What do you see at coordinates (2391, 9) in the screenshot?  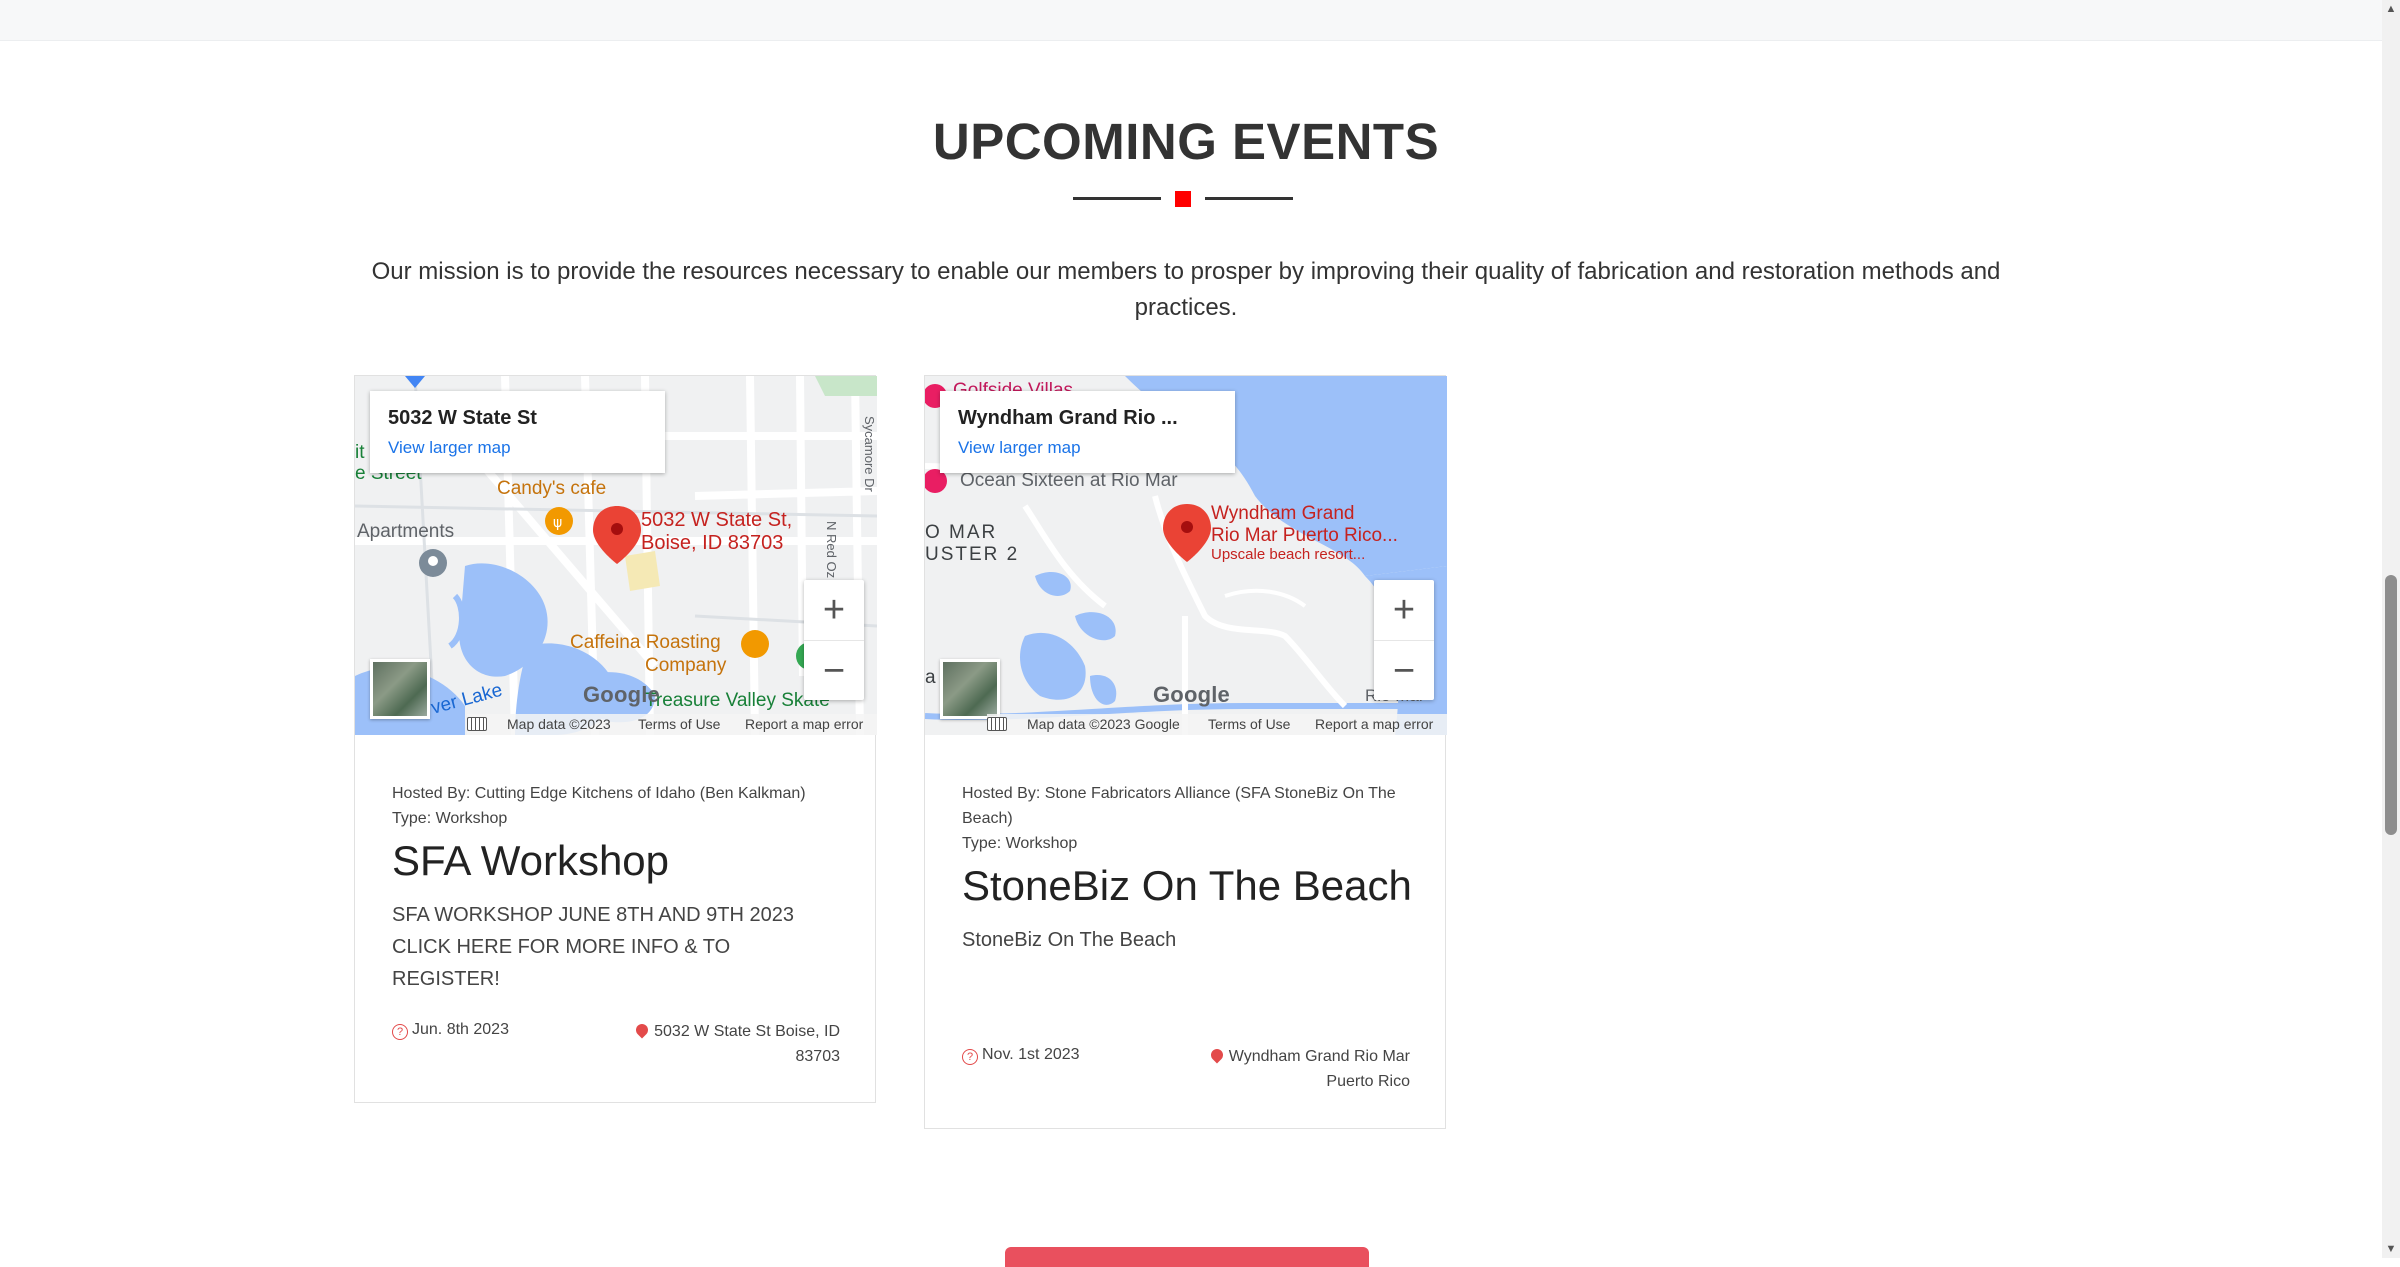 I see `scroll-up-arrow-icon: ▲` at bounding box center [2391, 9].